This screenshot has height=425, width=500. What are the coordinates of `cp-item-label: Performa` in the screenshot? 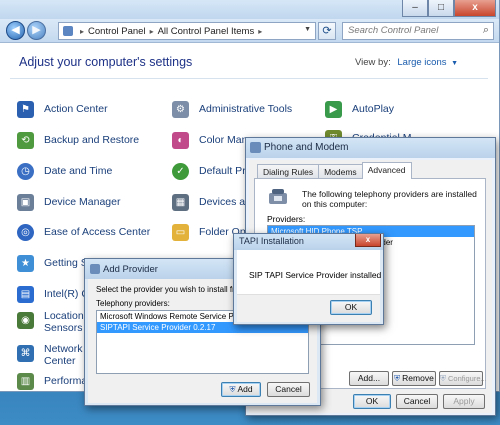 It's located at (66, 381).